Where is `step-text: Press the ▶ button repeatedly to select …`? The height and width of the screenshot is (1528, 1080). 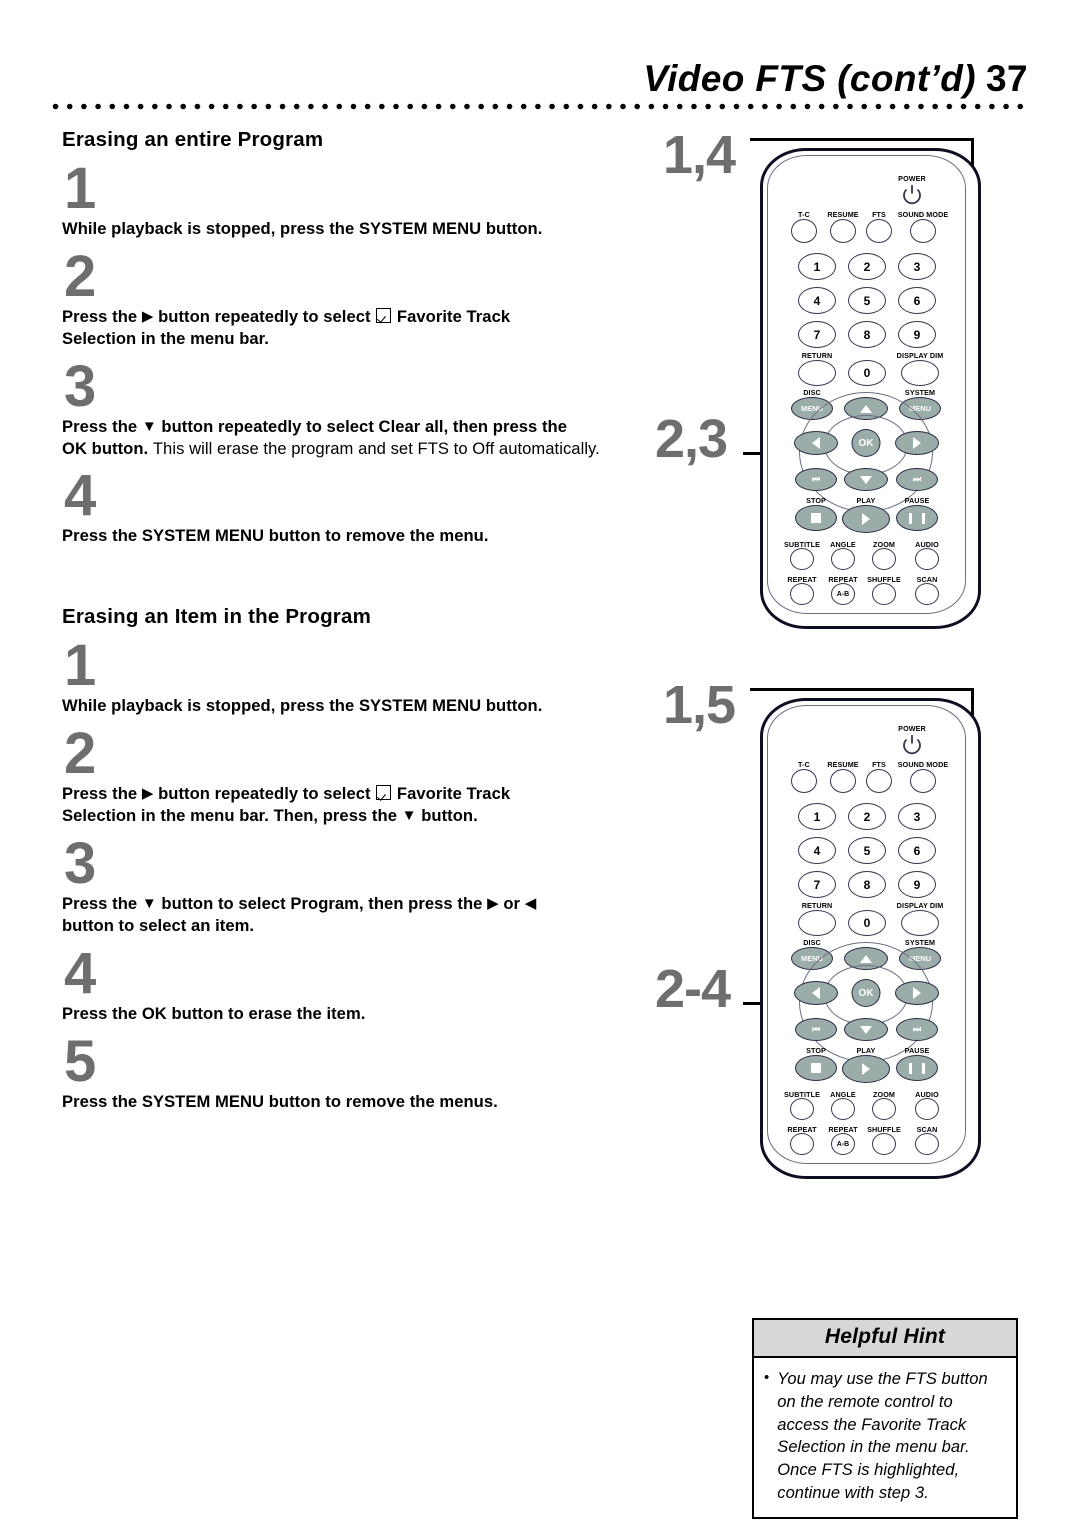
step-text: Press the ▶ button repeatedly to select … is located at coordinates (286, 805).